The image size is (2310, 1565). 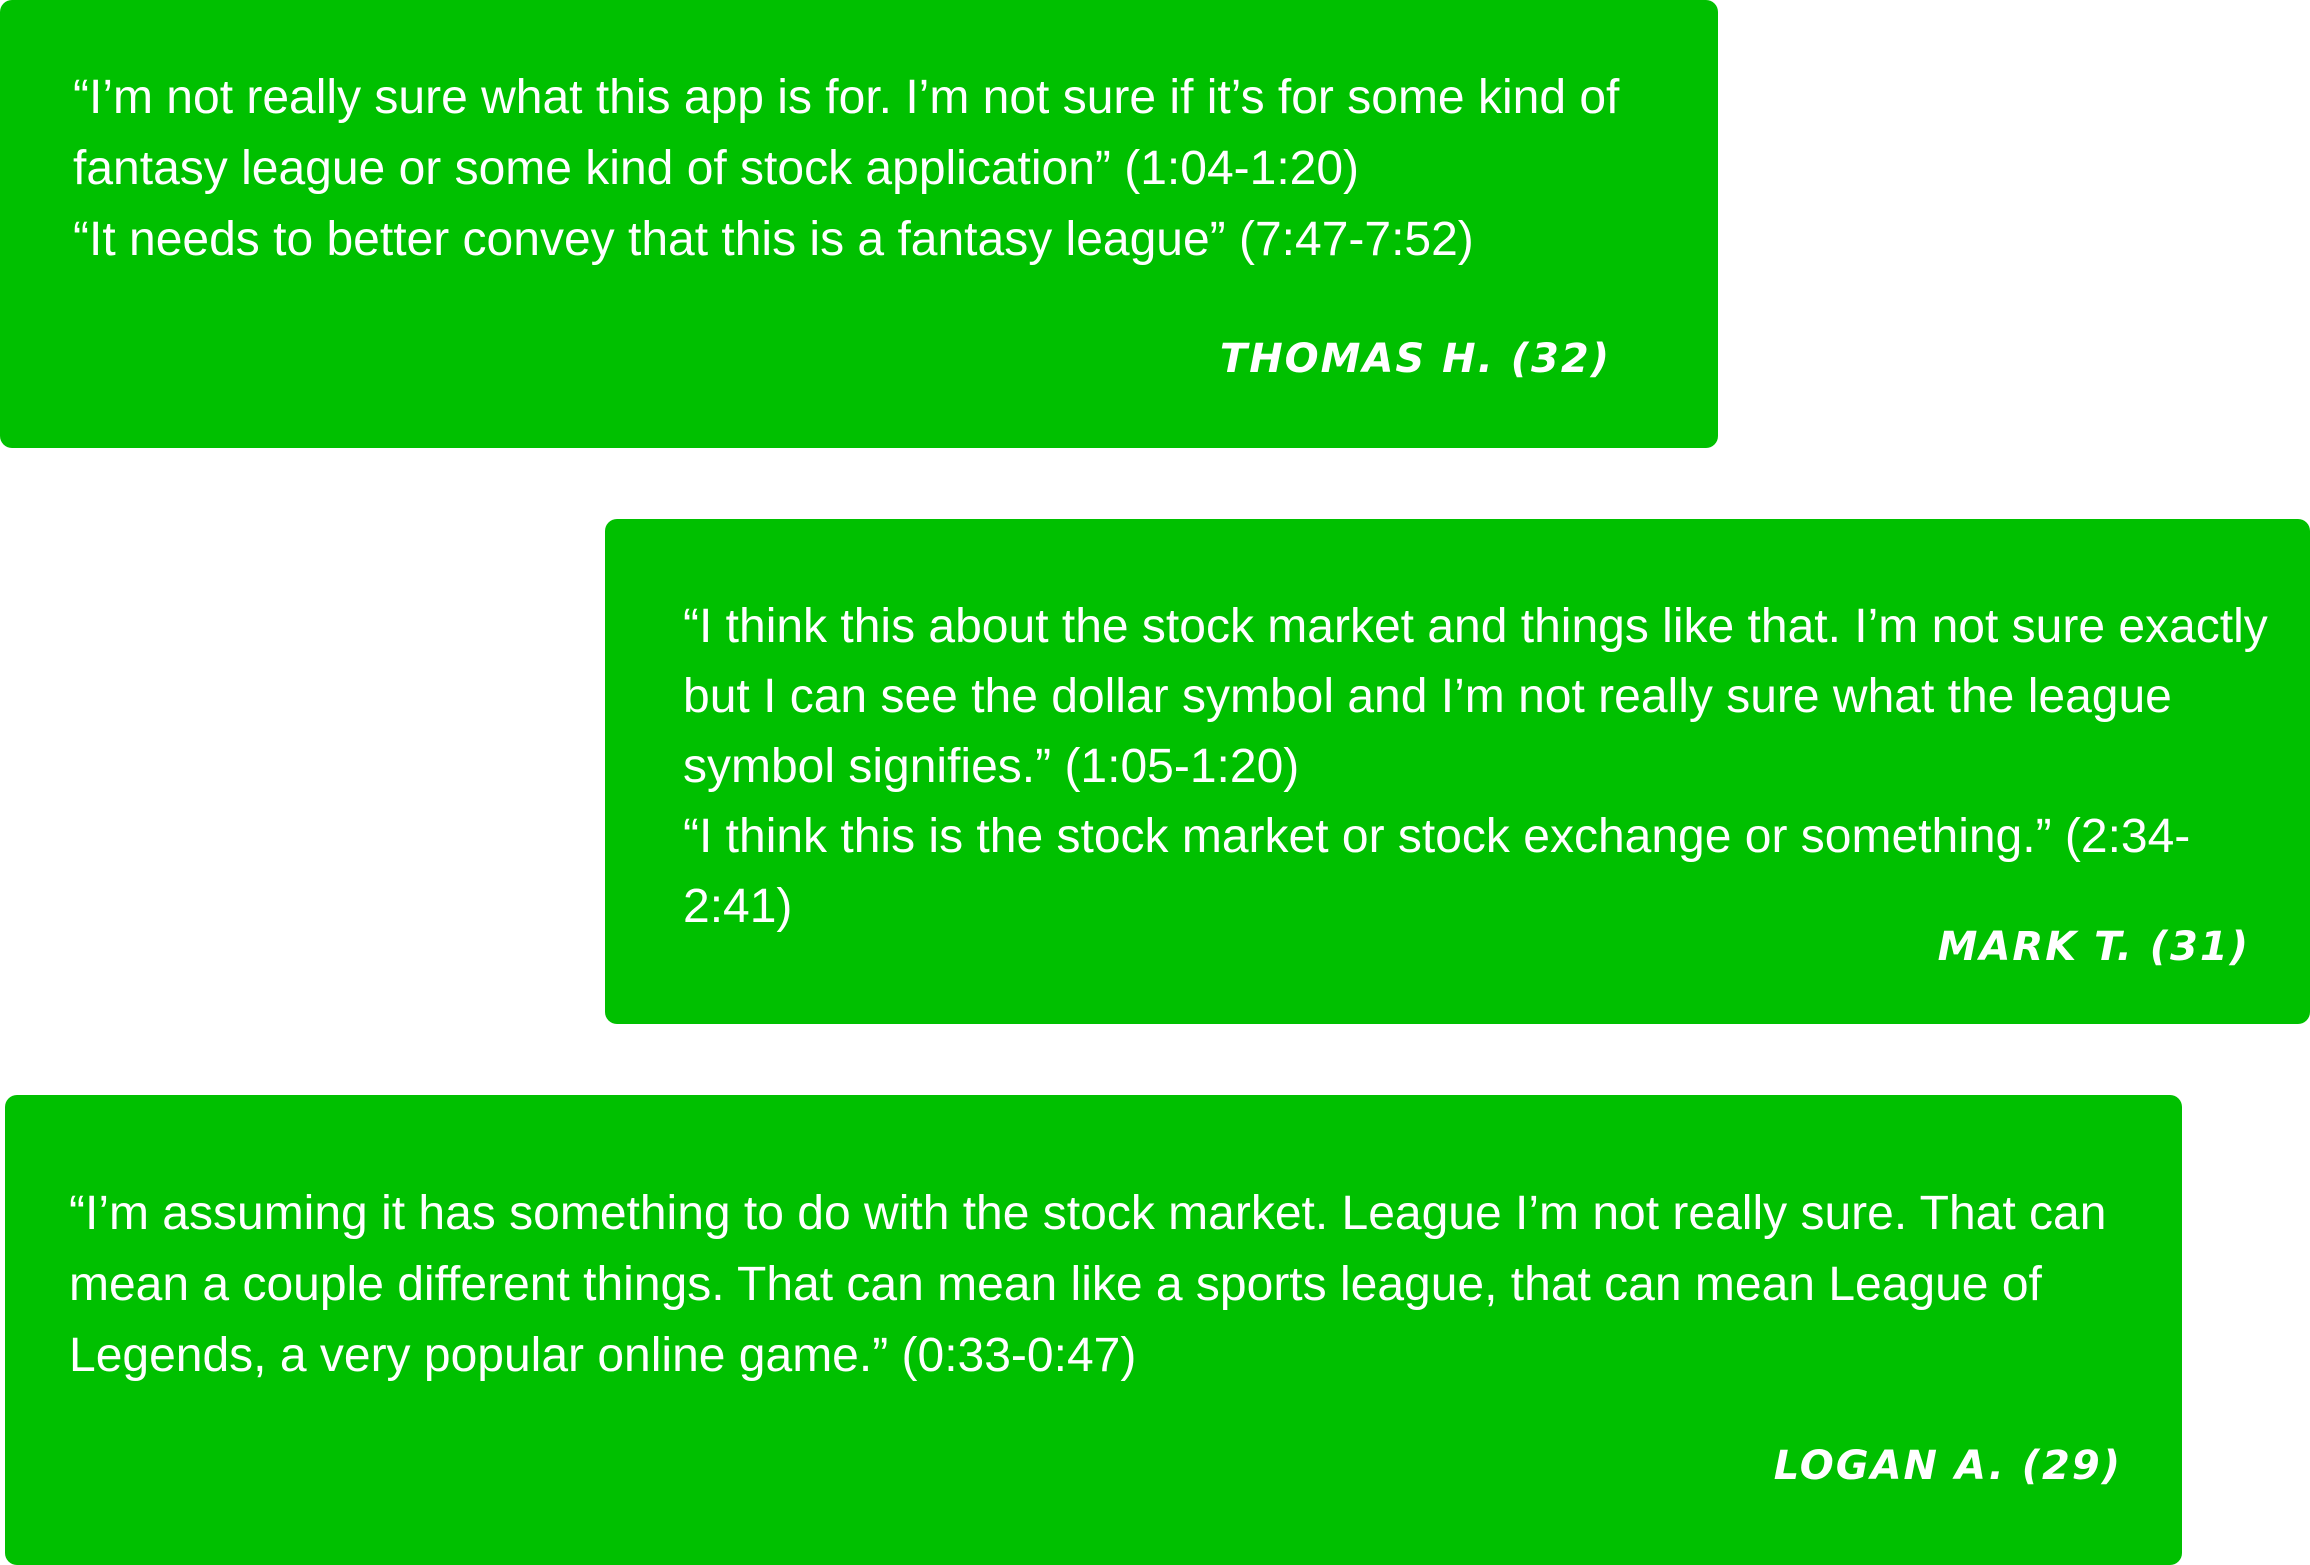 I want to click on testimonial-author: LOGAN A. (29), so click(x=1947, y=1466).